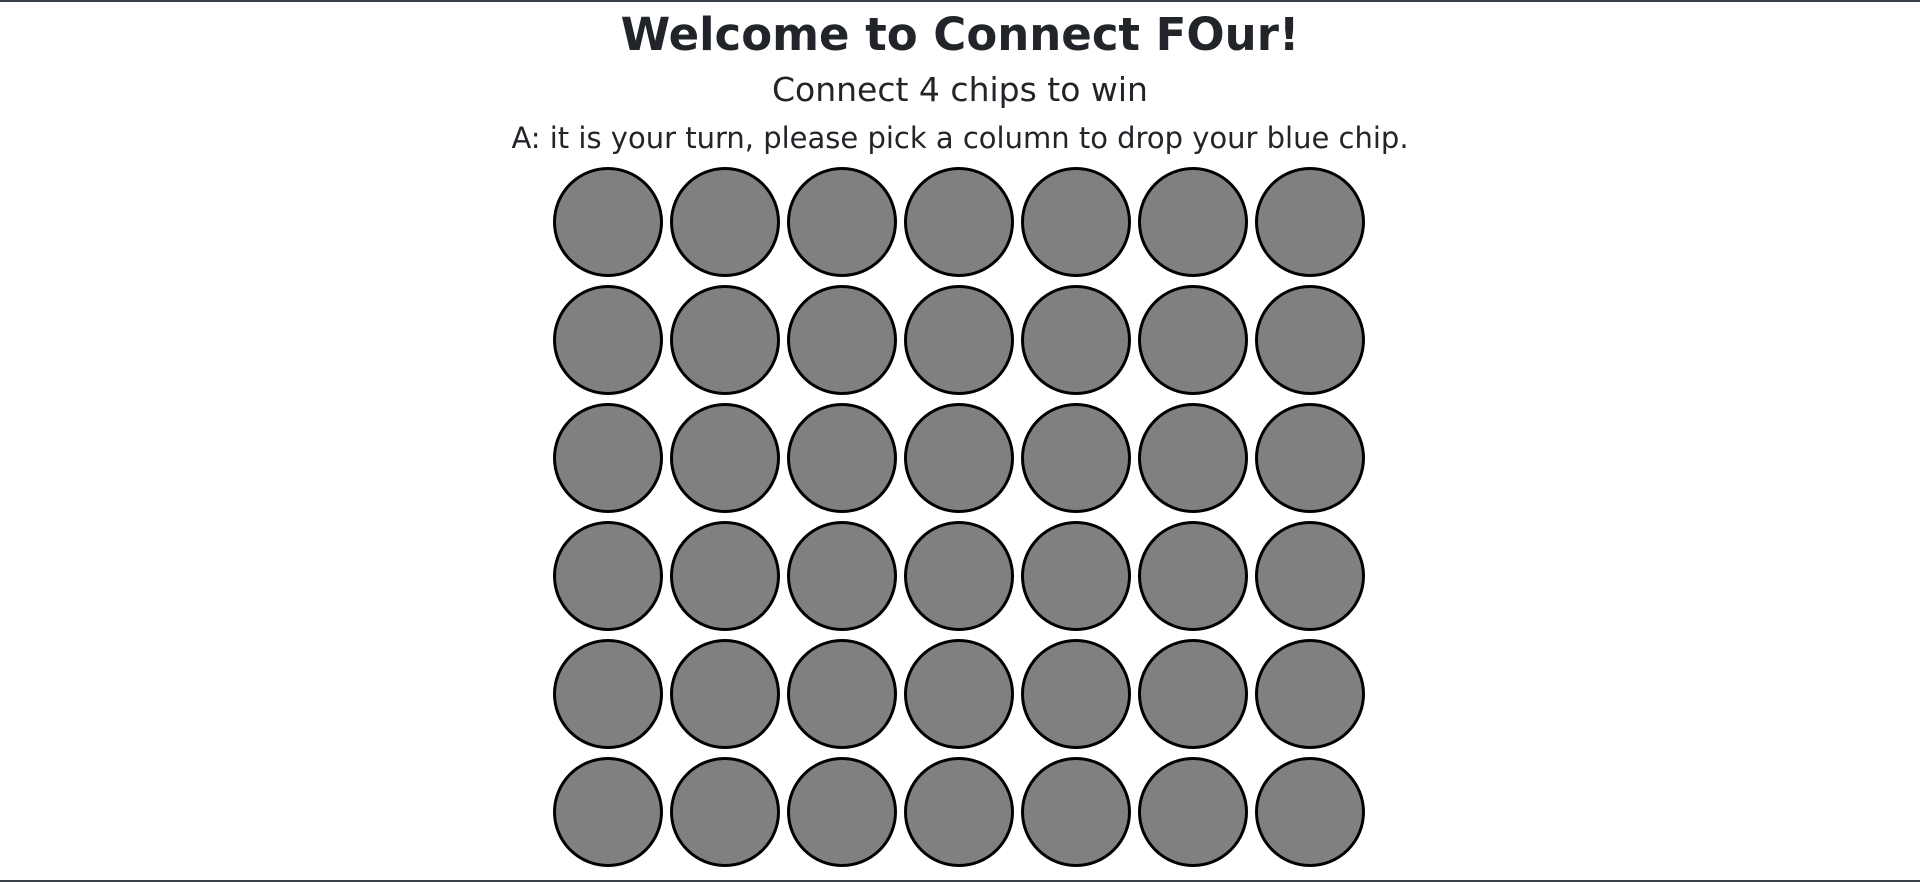 This screenshot has width=1920, height=882. Describe the element at coordinates (1076, 576) in the screenshot. I see `board-cell-r4-c5` at that location.